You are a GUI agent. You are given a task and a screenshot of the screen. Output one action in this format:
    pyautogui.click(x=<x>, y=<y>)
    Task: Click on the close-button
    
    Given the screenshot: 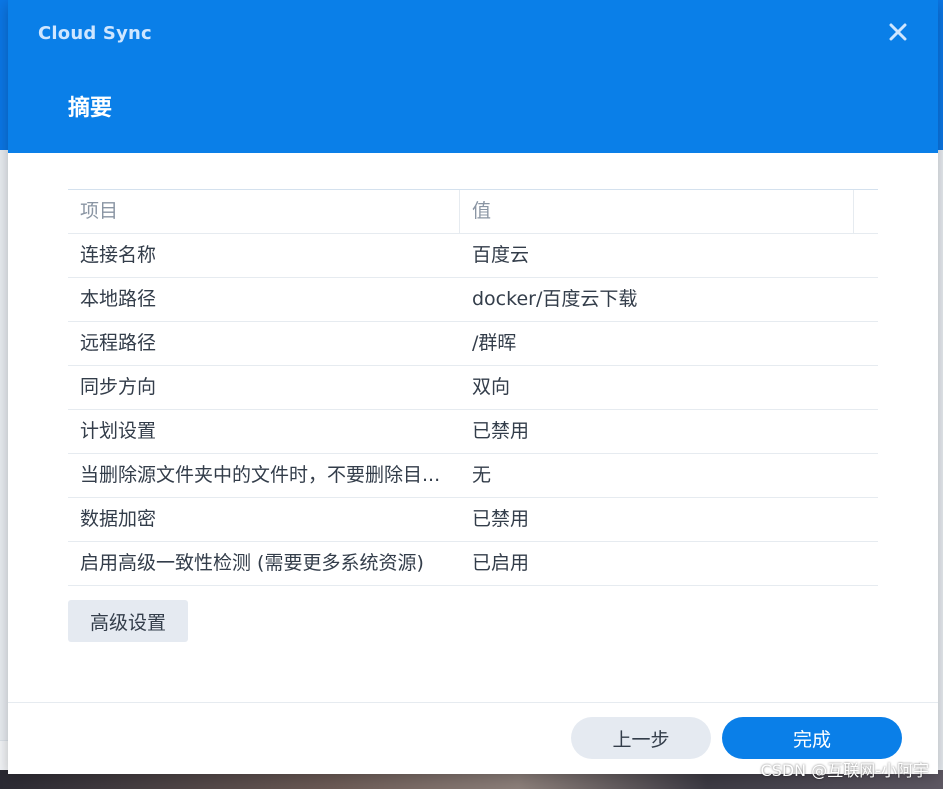 What is the action you would take?
    pyautogui.click(x=898, y=32)
    